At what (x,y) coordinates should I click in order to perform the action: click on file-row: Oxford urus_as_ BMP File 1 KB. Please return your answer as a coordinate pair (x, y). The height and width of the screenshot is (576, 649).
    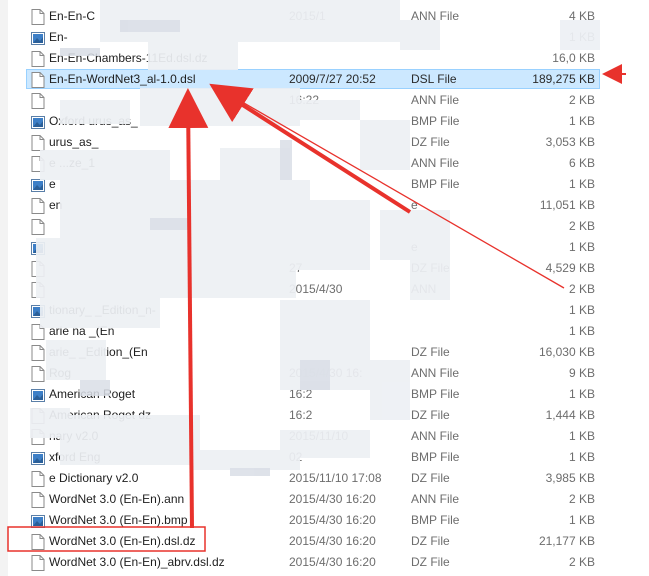
    Looking at the image, I should click on (313, 121).